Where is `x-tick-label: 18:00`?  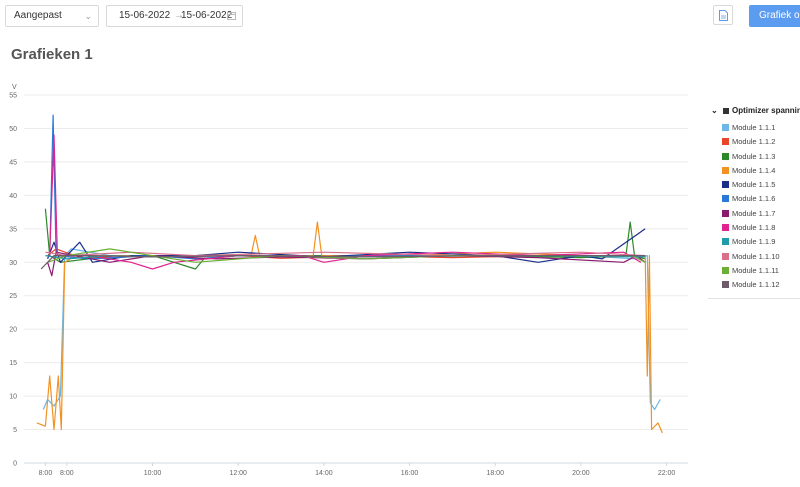 x-tick-label: 18:00 is located at coordinates (495, 473).